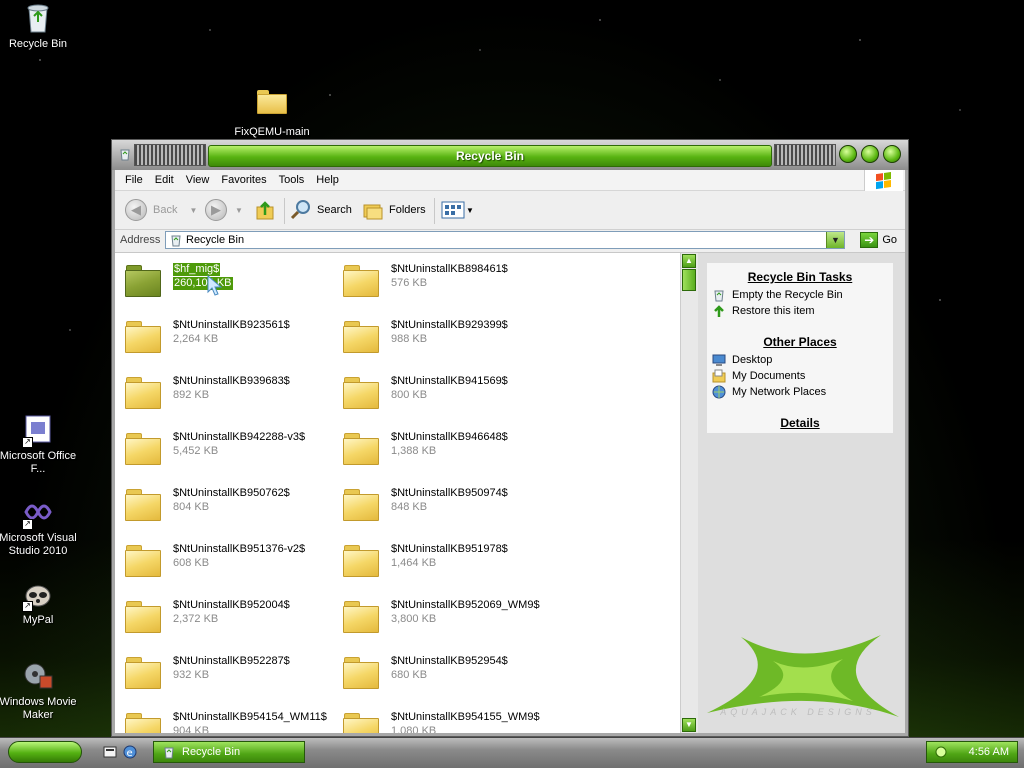 This screenshot has height=768, width=1024. Describe the element at coordinates (164, 180) in the screenshot. I see `menu-edit: Edit` at that location.